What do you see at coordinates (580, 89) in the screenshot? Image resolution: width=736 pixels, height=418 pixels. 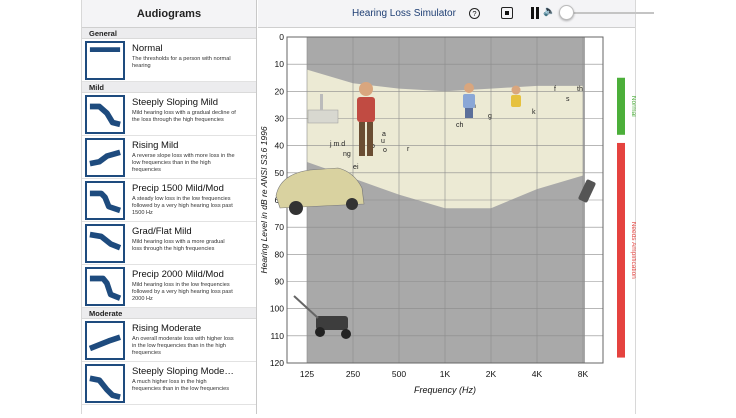 I see `speech-sound-label: th` at bounding box center [580, 89].